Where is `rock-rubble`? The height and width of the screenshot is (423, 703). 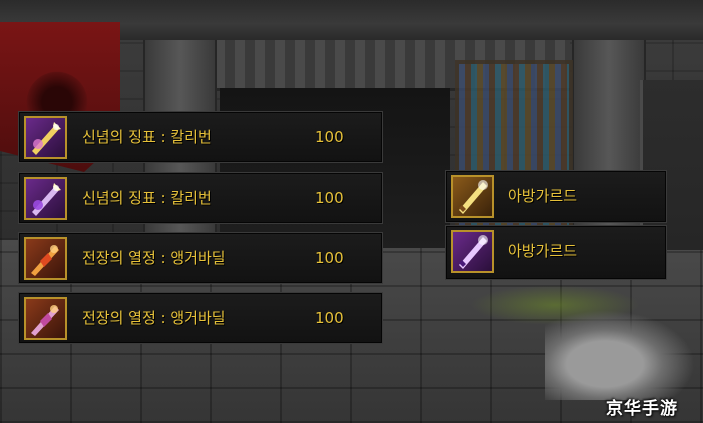
rock-rubble is located at coordinates (620, 355).